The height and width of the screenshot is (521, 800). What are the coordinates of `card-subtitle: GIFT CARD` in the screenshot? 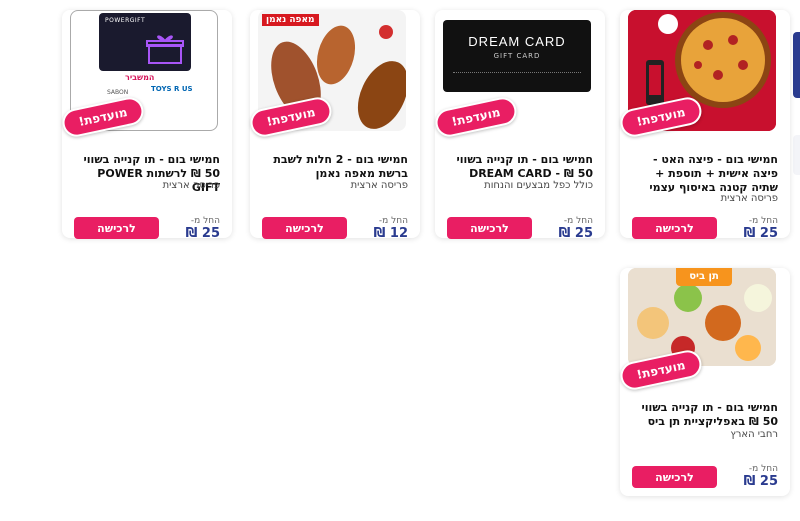 It's located at (517, 56).